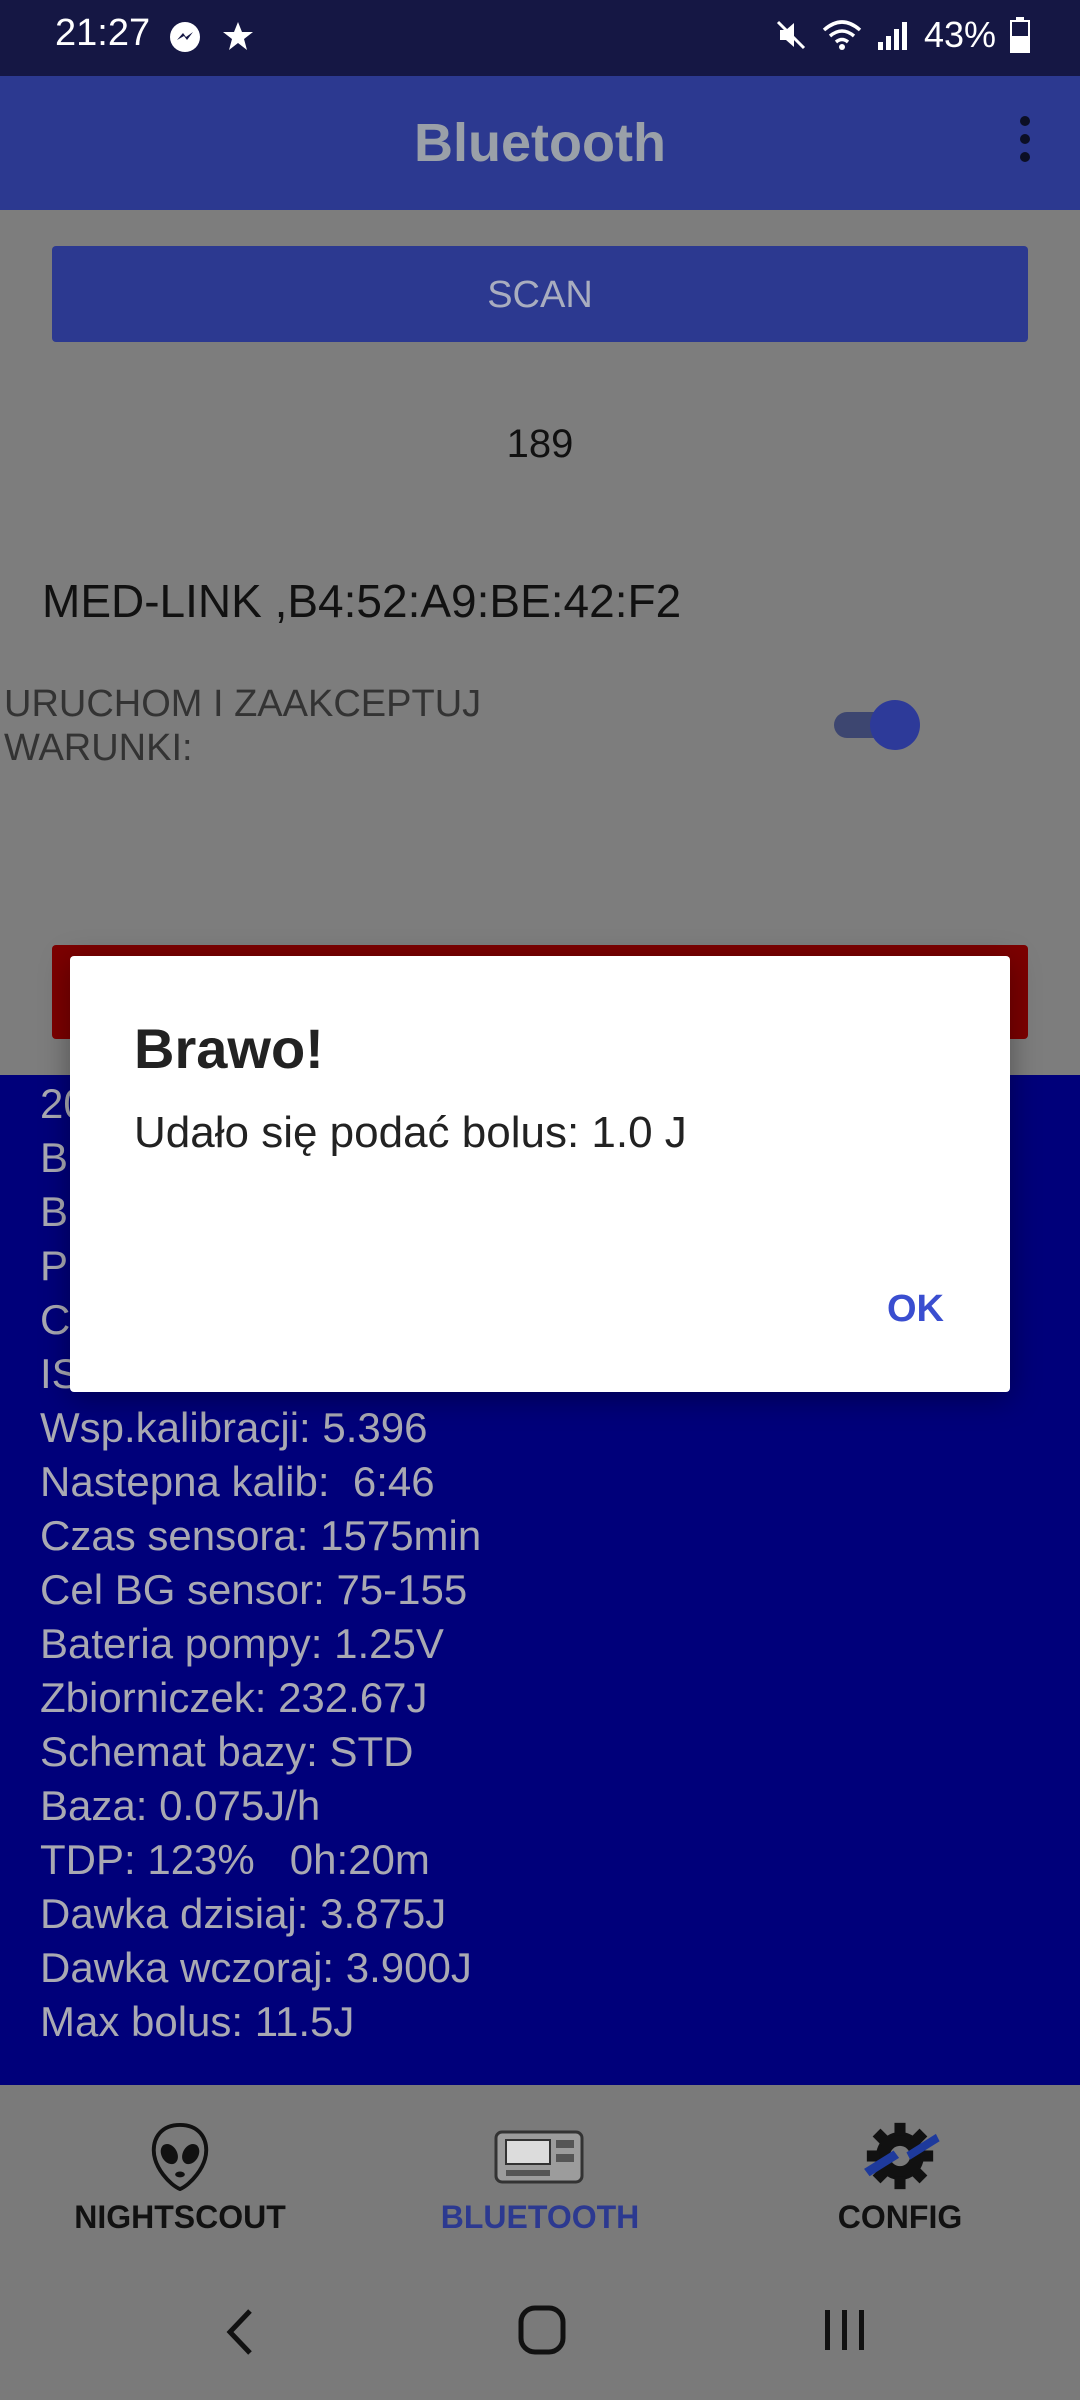 This screenshot has height=2400, width=1080. What do you see at coordinates (410, 1132) in the screenshot?
I see `dialog-message: Udało się podać bolus: 1.0 J` at bounding box center [410, 1132].